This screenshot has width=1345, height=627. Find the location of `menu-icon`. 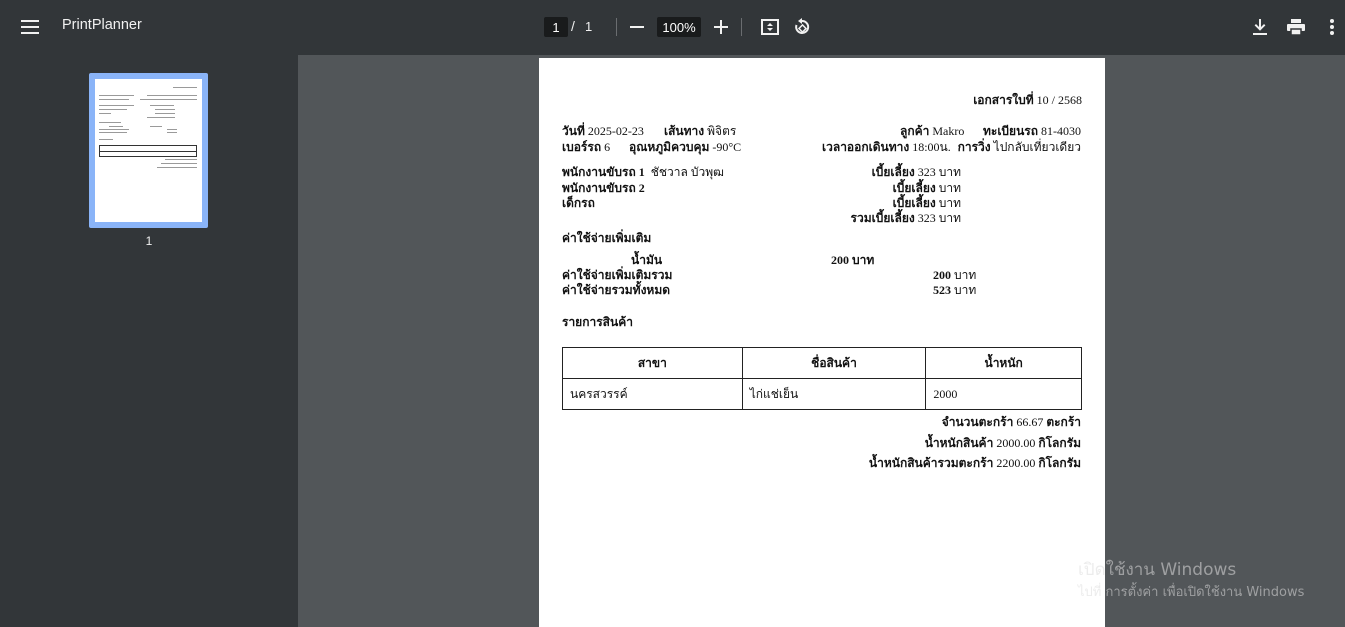

menu-icon is located at coordinates (30, 27).